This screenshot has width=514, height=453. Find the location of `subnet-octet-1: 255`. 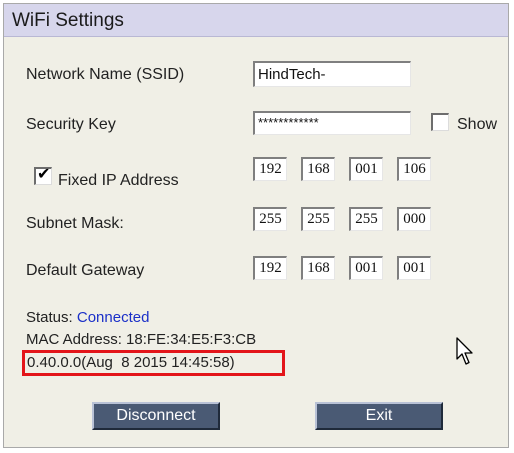

subnet-octet-1: 255 is located at coordinates (270, 219).